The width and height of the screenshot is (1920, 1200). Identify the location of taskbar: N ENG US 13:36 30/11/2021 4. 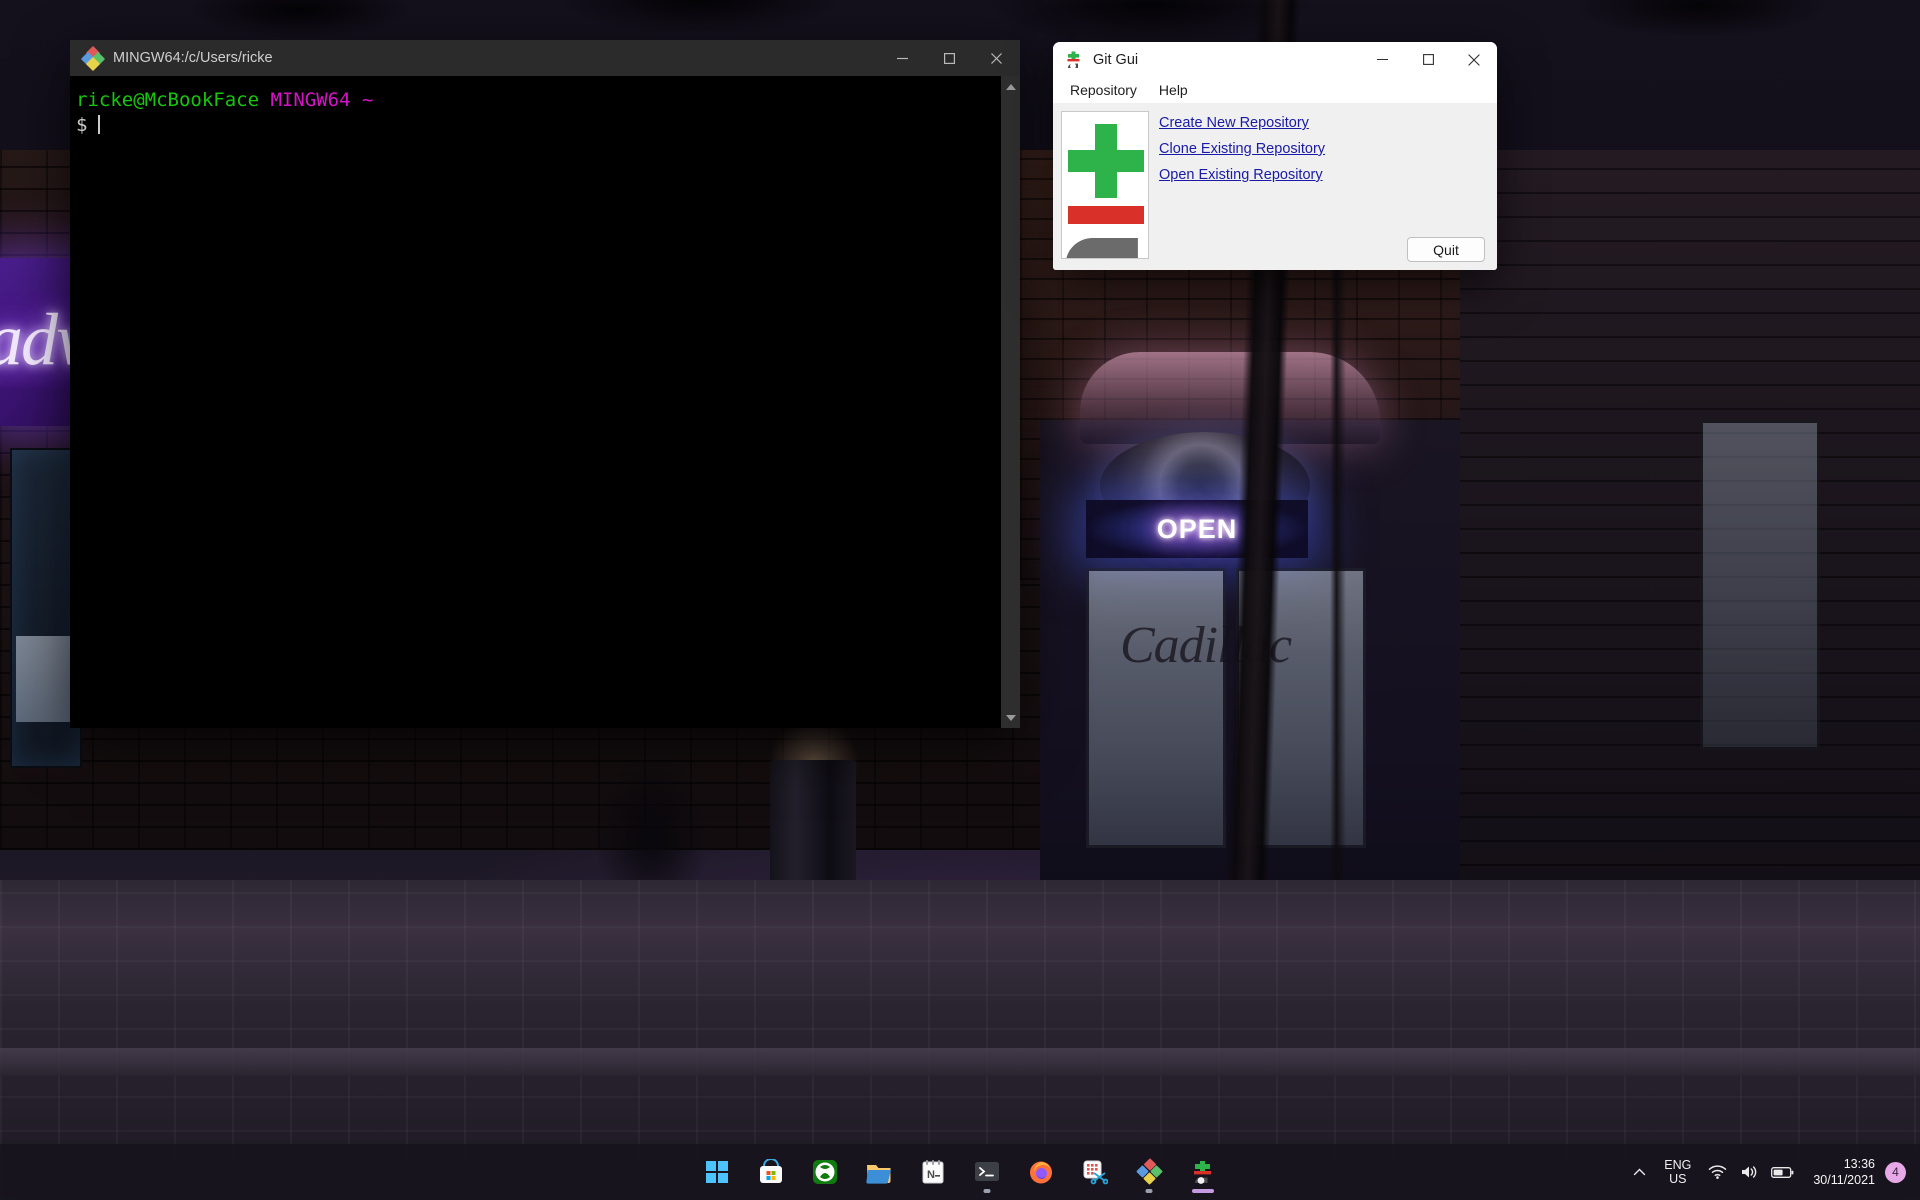
(960, 1172).